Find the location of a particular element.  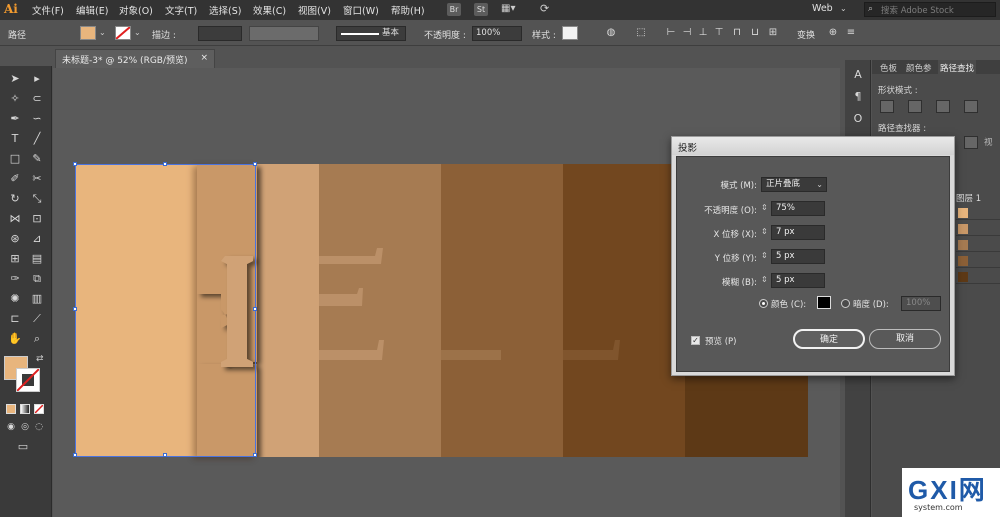

blend-tool-icon: ⧉ is located at coordinates (37, 279).